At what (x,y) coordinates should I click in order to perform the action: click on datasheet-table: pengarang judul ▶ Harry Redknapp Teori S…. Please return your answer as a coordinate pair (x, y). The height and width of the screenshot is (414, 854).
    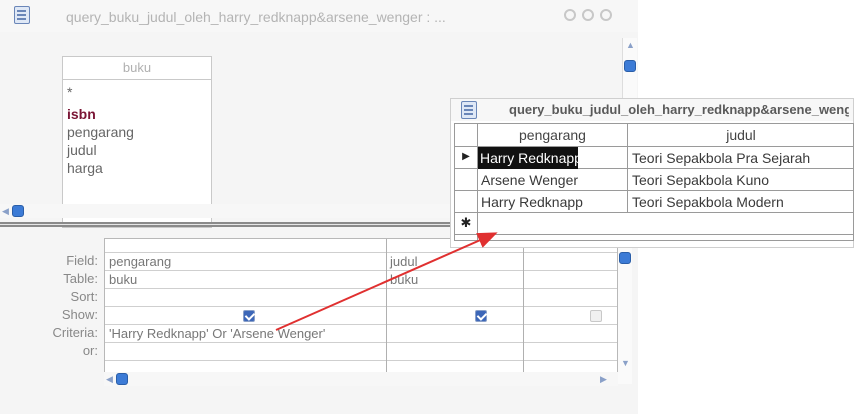
    Looking at the image, I should click on (654, 182).